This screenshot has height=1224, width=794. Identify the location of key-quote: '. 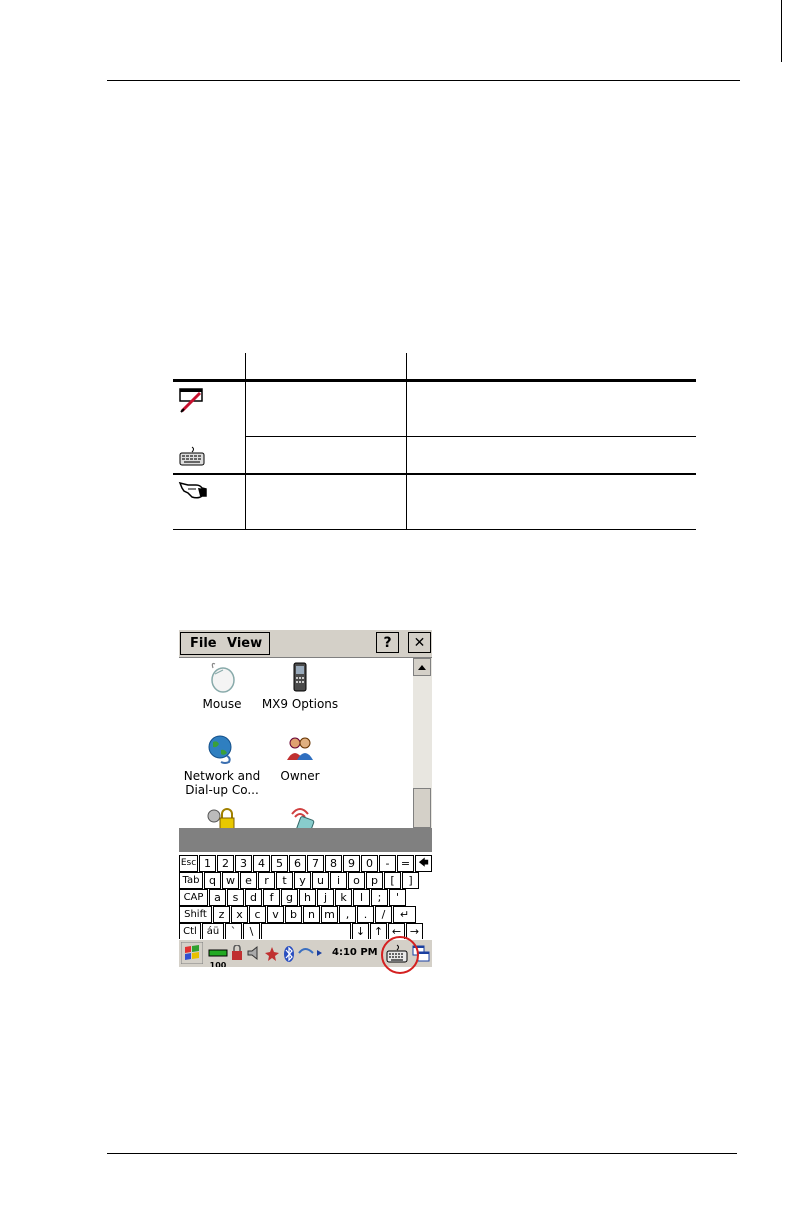
(397, 897).